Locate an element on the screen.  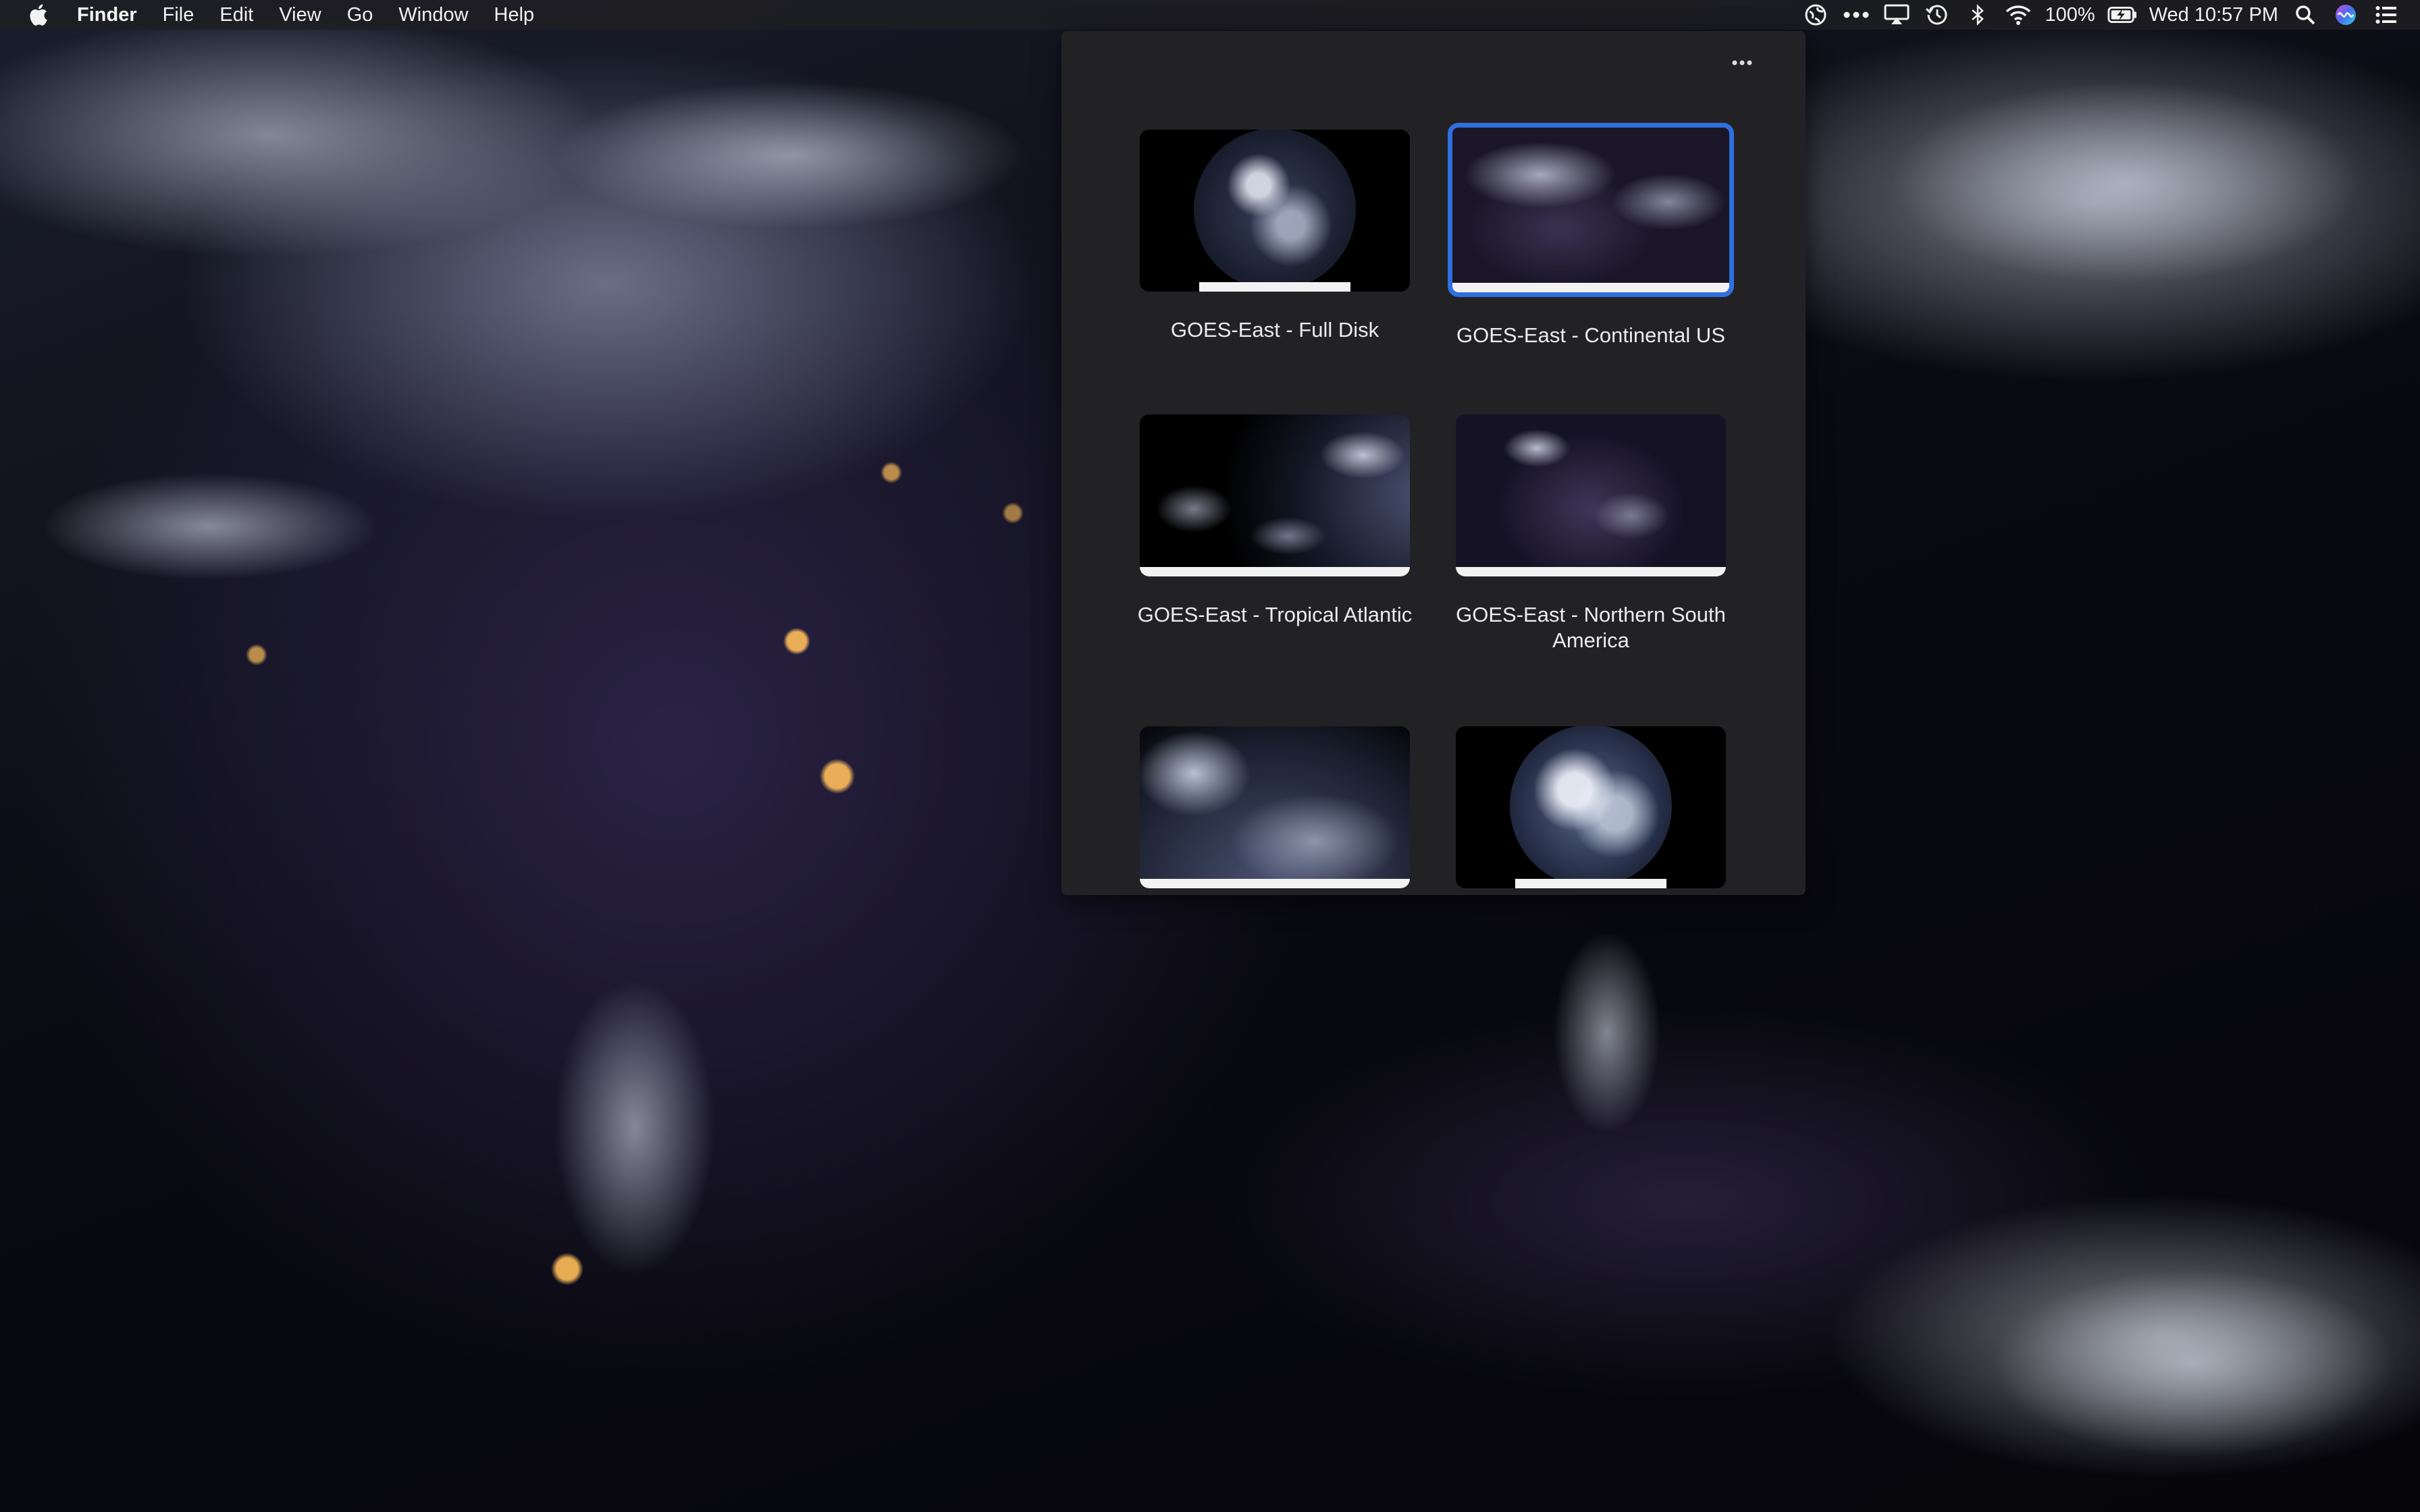
tile-full-disk: GOES-East - Full Disk is located at coordinates (1274, 236).